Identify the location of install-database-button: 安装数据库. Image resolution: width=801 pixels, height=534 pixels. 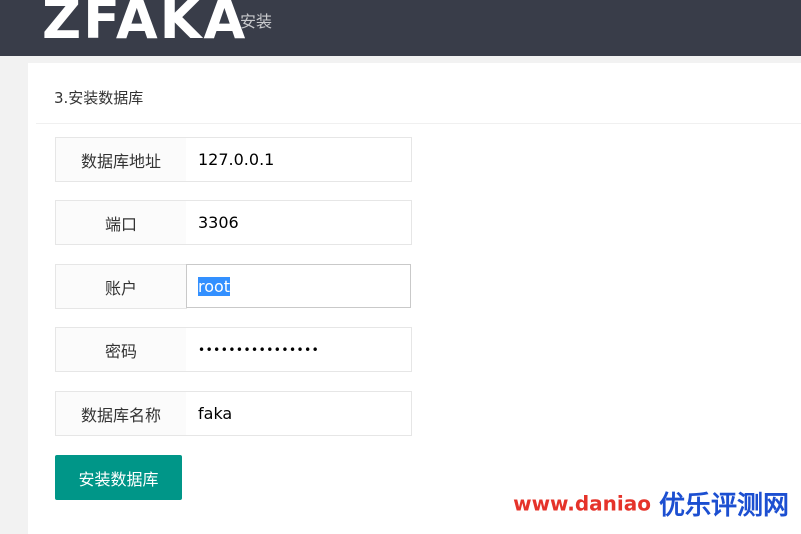
(118, 477).